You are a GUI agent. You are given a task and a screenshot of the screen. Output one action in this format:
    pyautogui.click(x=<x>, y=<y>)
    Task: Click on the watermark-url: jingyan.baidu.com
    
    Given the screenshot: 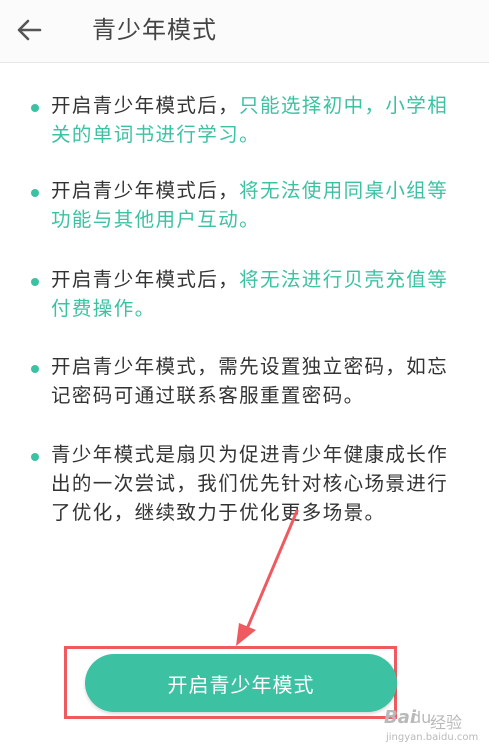 What is the action you would take?
    pyautogui.click(x=432, y=737)
    